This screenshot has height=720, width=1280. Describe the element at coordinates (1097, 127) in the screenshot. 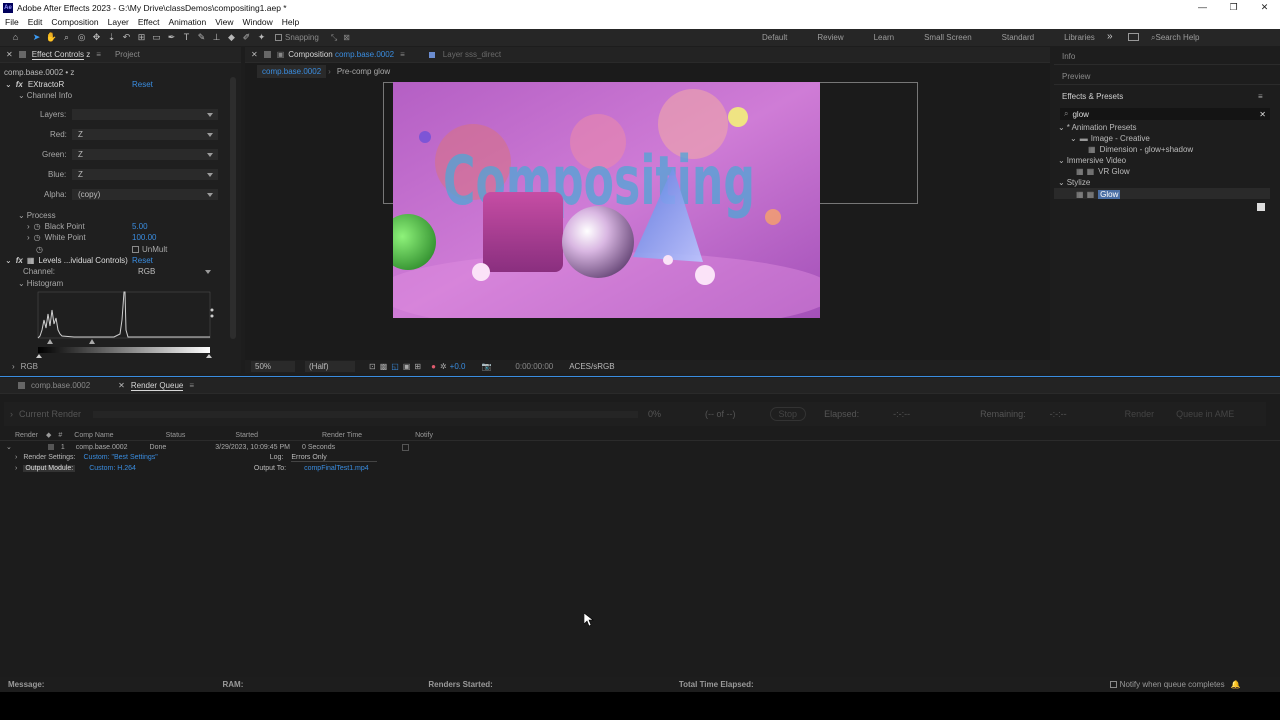

I see `tree-animation-presets: ⌄ * Animation Presets` at that location.